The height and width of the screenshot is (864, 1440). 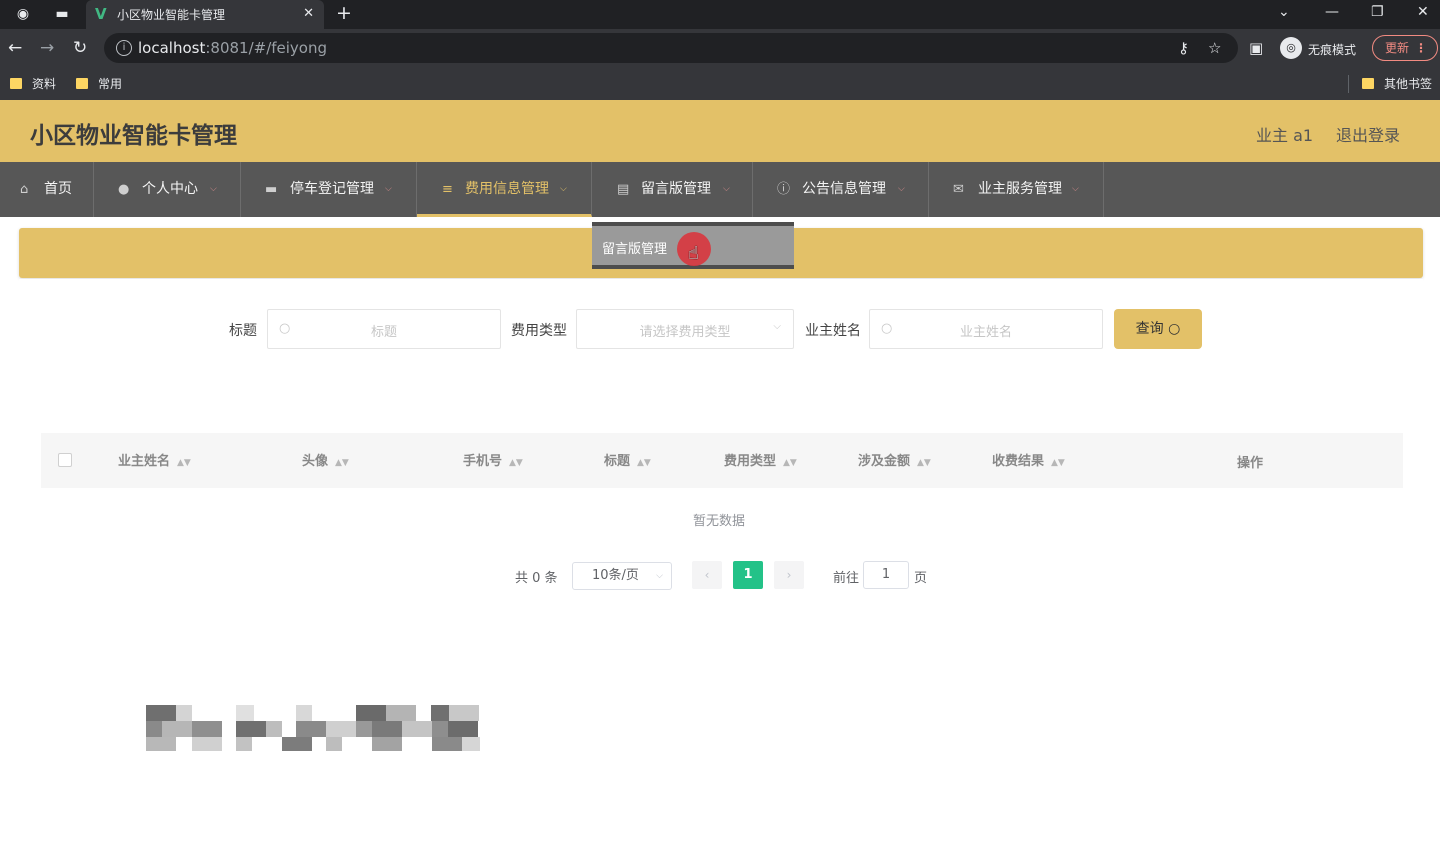 What do you see at coordinates (720, 83) in the screenshot?
I see `bookmarks-bar: 资料 常用 其他书签` at bounding box center [720, 83].